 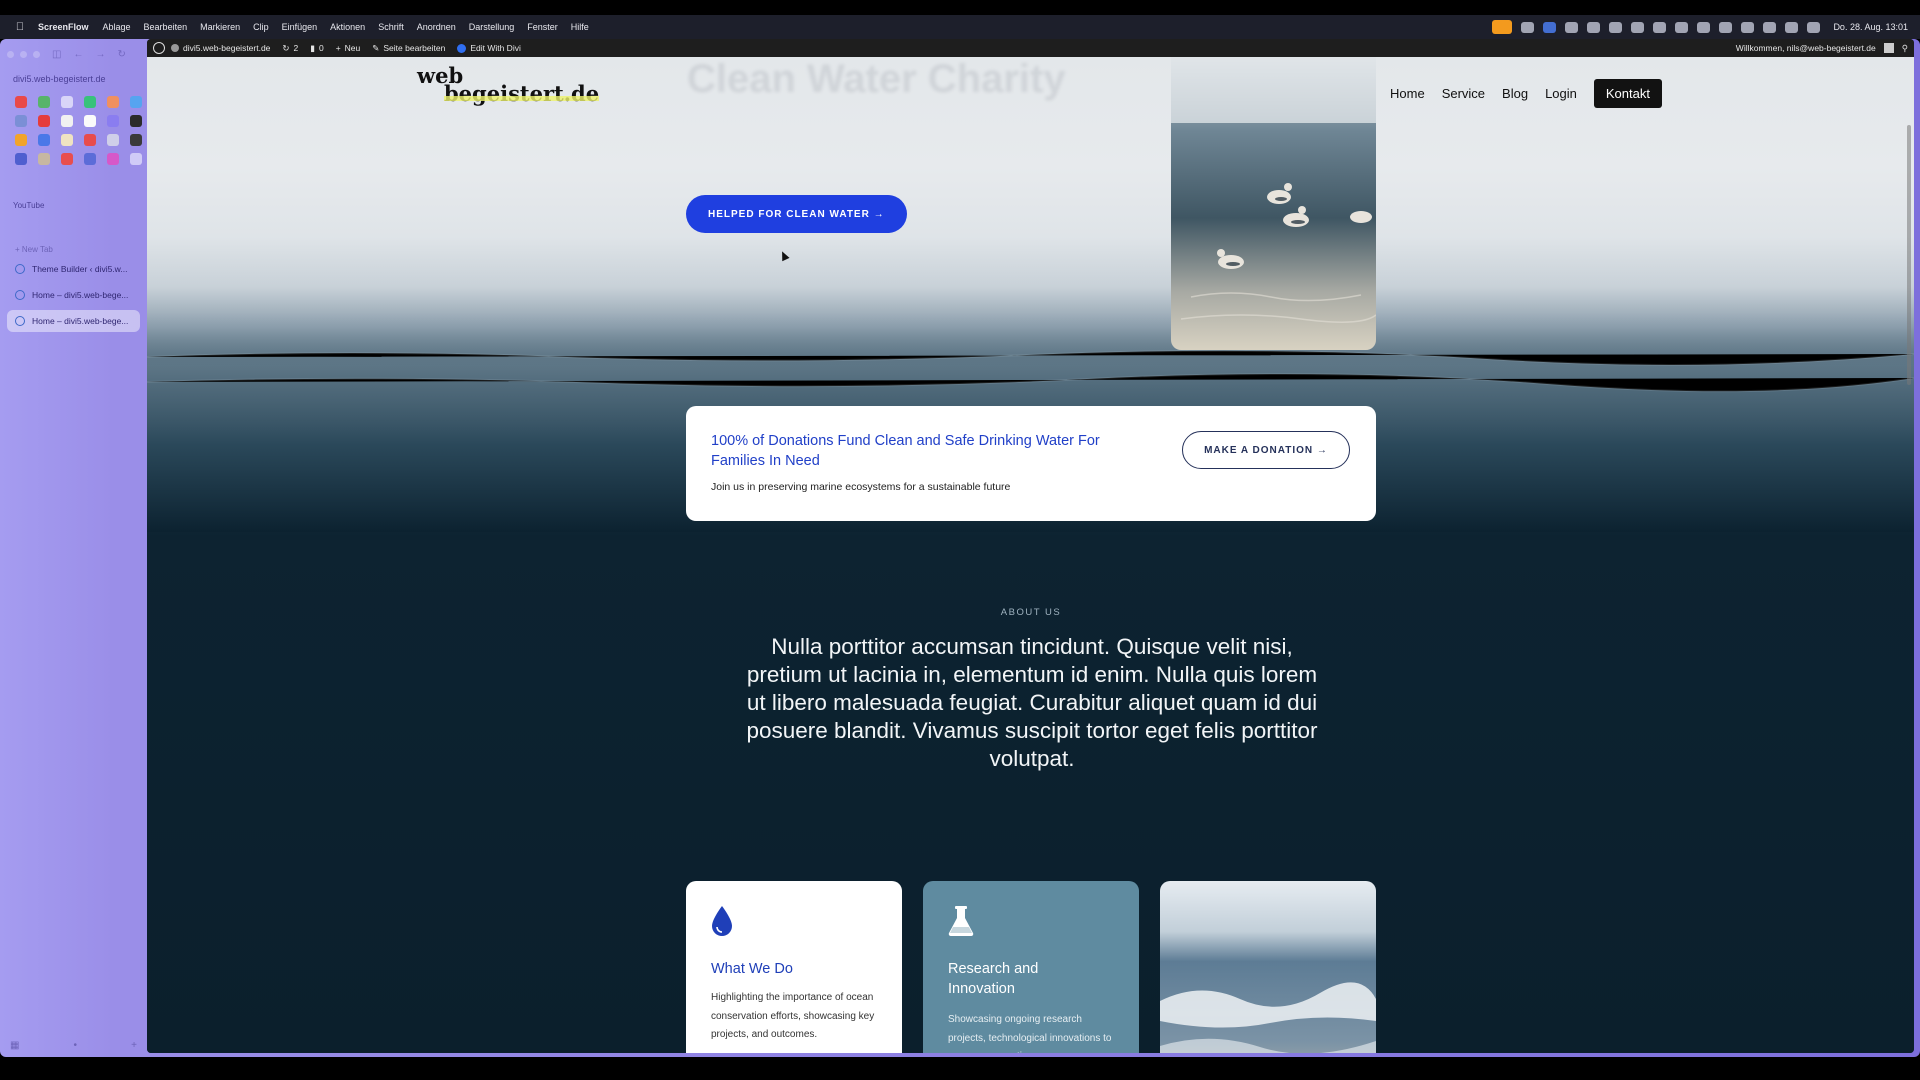 What do you see at coordinates (796, 214) in the screenshot?
I see `hero-cta-button: HELPED FOR CLEAN WATER →` at bounding box center [796, 214].